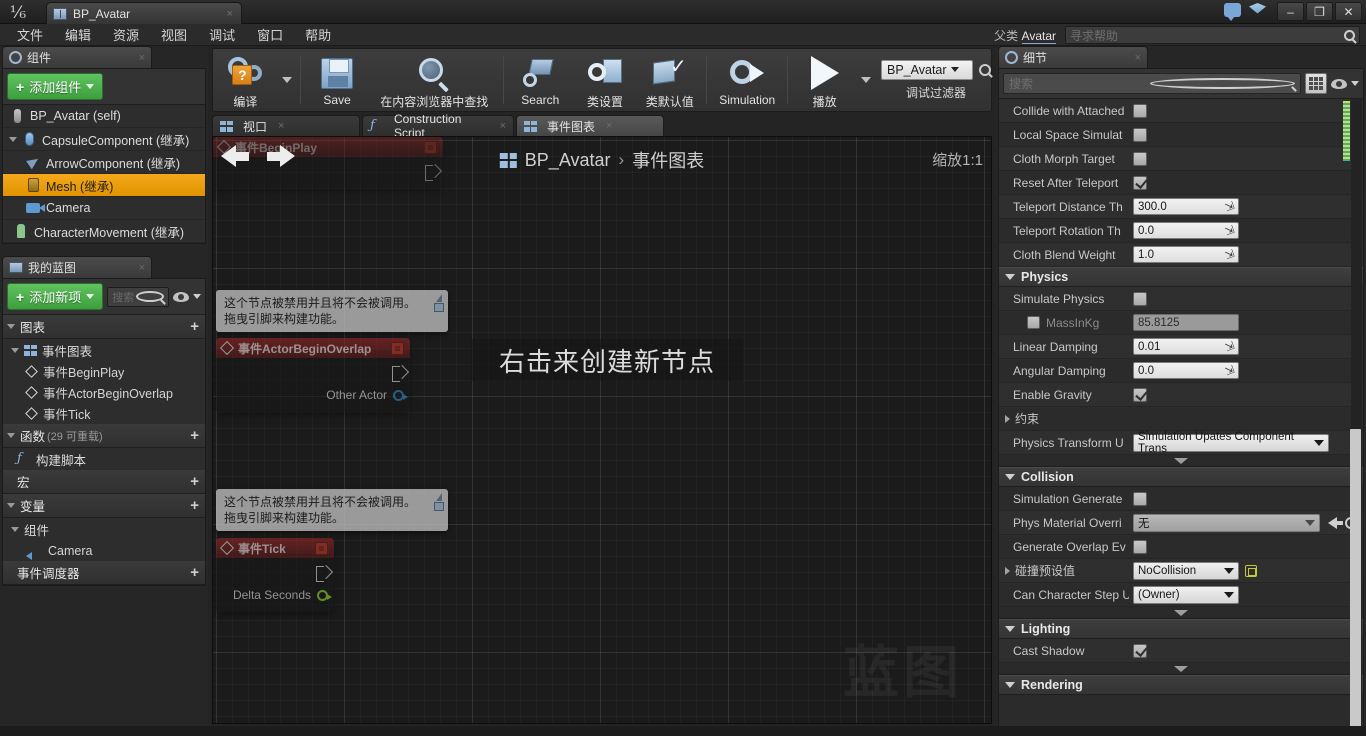  Describe the element at coordinates (1186, 570) in the screenshot. I see `combo-box: NoCollision` at that location.